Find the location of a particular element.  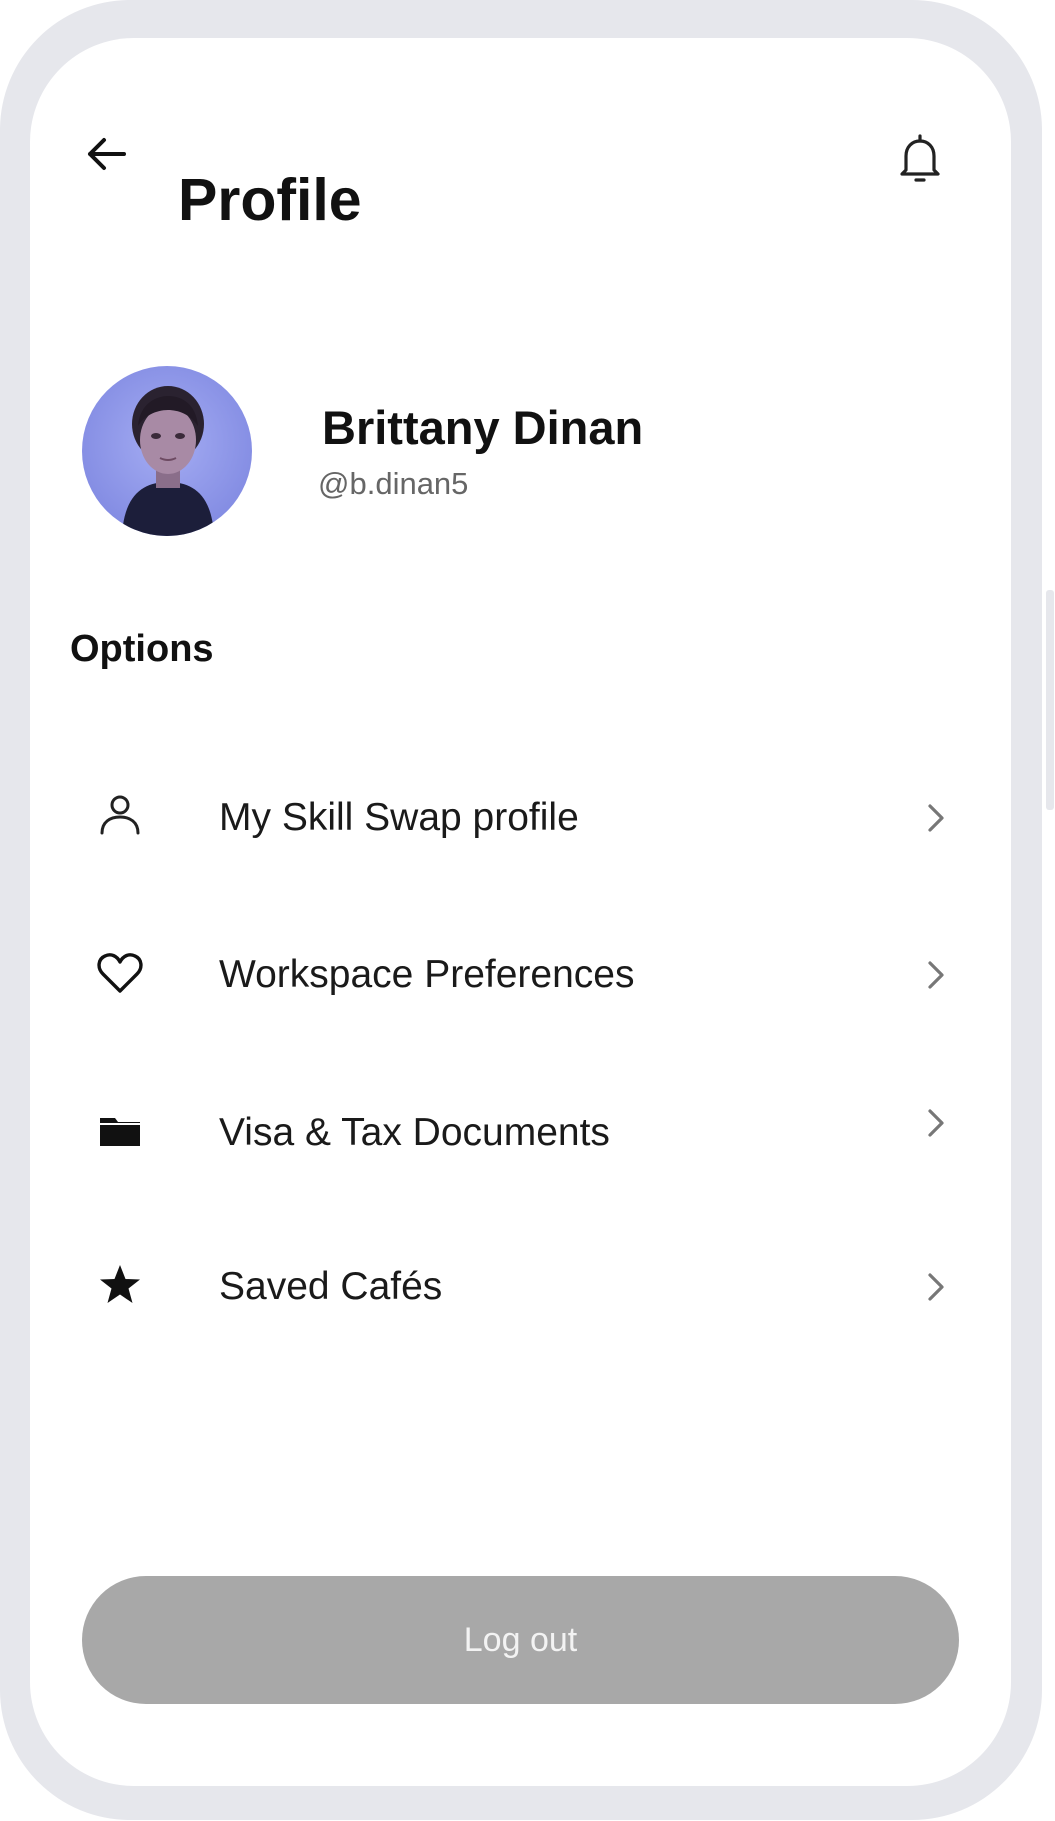

option-label: My Skill Swap profile is located at coordinates (399, 817).